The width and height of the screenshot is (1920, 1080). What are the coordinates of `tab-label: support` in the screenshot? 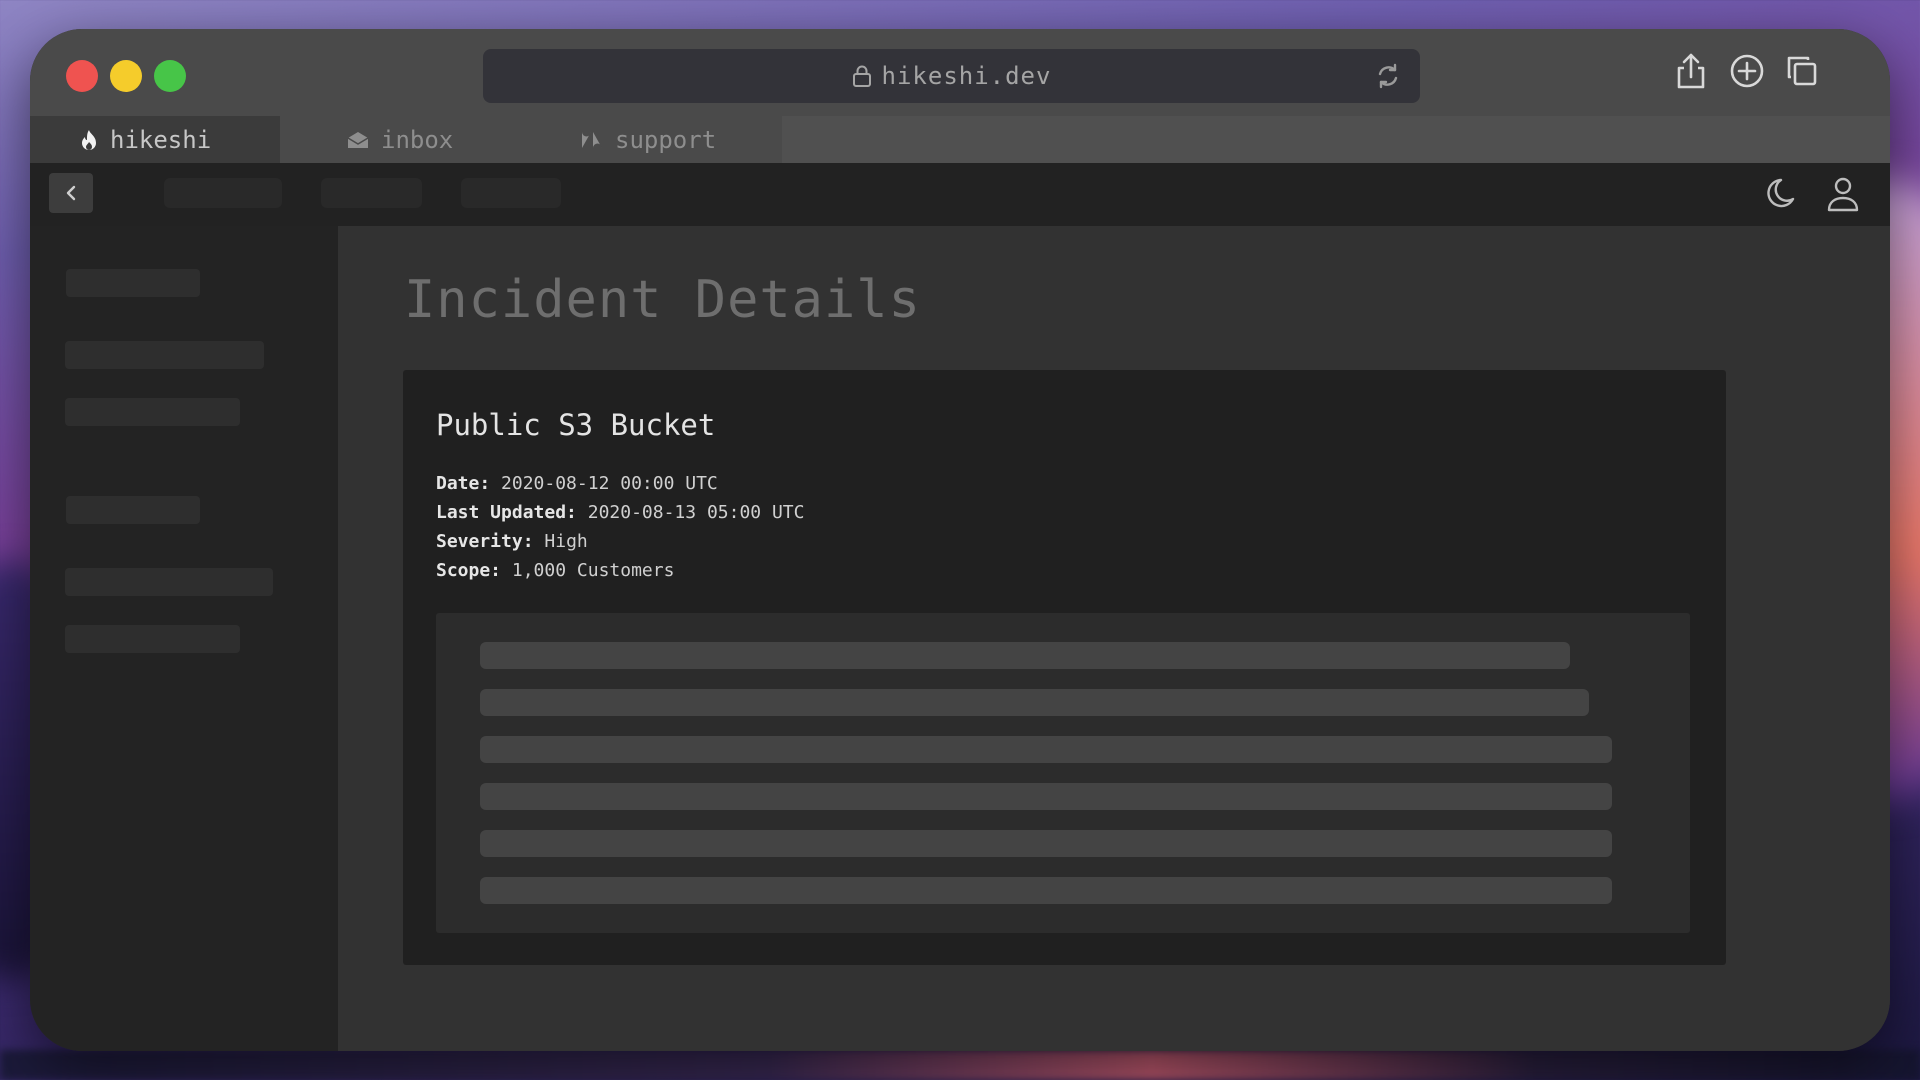 It's located at (666, 139).